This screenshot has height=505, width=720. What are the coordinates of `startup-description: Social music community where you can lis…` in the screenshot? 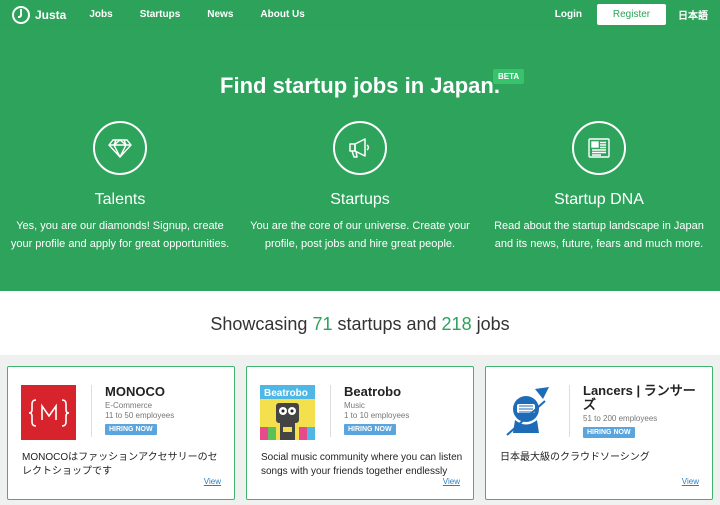 It's located at (362, 464).